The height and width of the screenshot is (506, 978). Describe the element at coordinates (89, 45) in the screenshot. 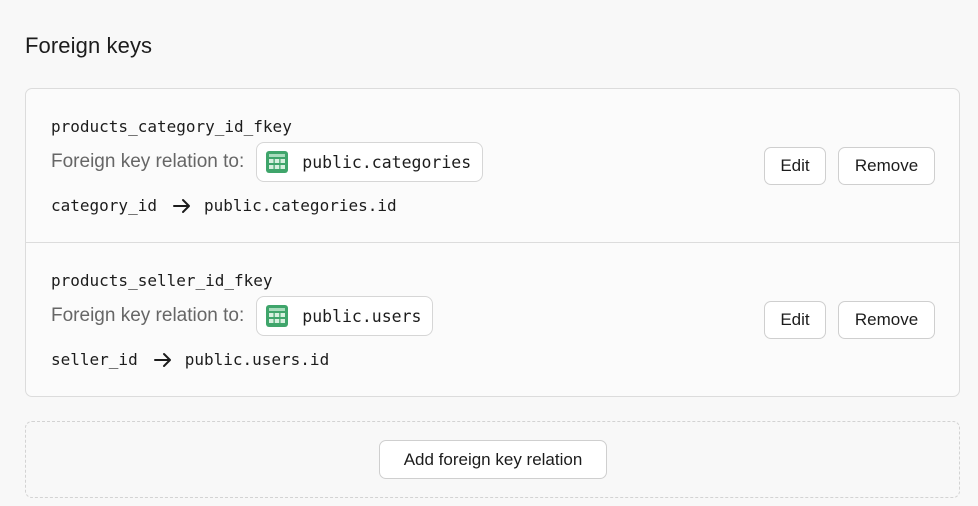

I see `section-title: Foreign keys` at that location.